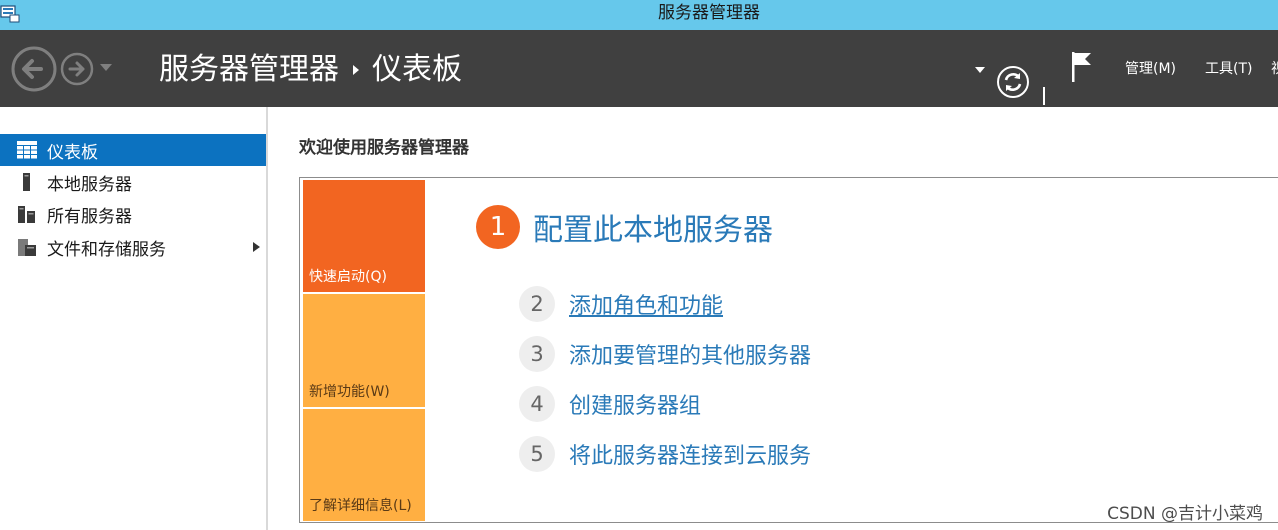 This screenshot has height=530, width=1278. Describe the element at coordinates (356, 70) in the screenshot. I see `breadcrumb-separator-icon` at that location.